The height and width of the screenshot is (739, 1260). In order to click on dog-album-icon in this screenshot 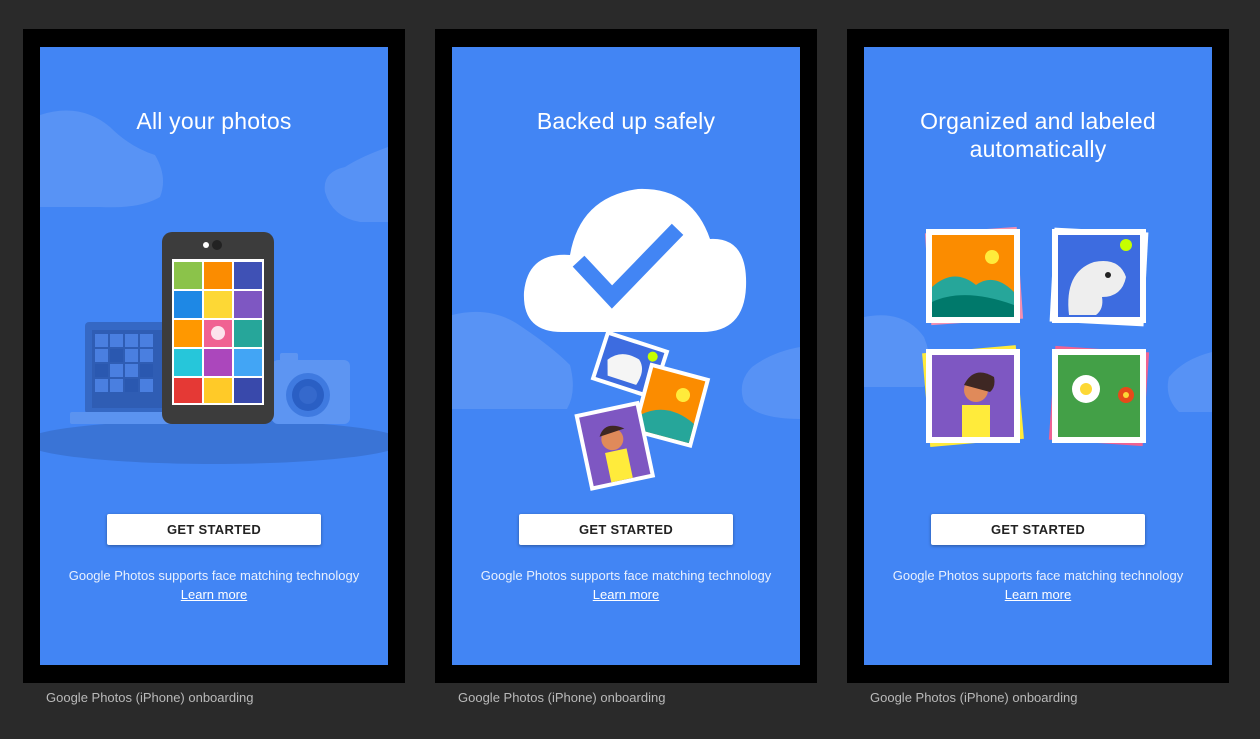, I will do `click(1099, 277)`.